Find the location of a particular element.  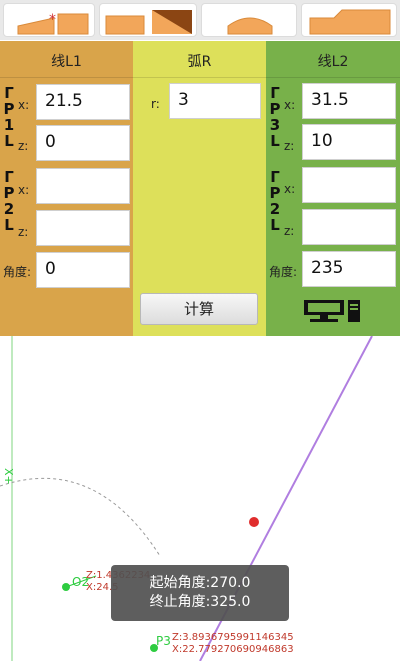

l2-angle-input: 235 is located at coordinates (349, 269).